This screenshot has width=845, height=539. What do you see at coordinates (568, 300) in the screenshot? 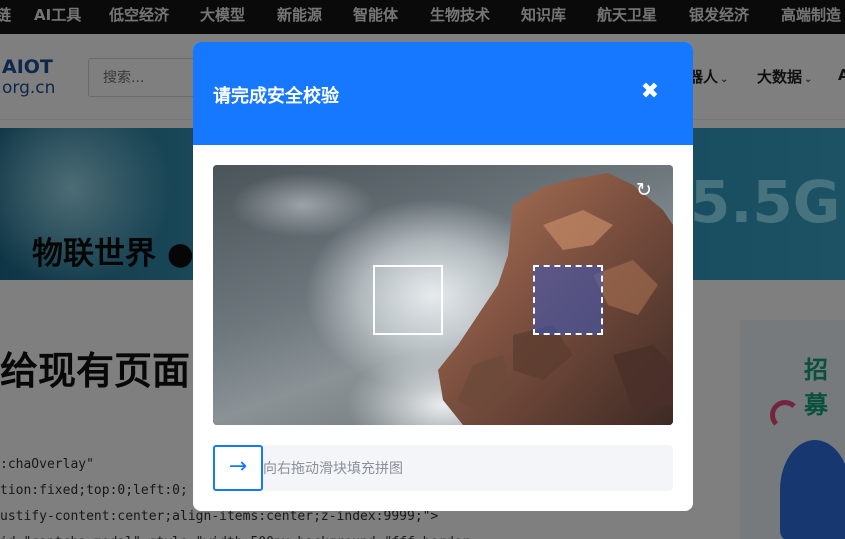
I see `puzzle-target-slot` at bounding box center [568, 300].